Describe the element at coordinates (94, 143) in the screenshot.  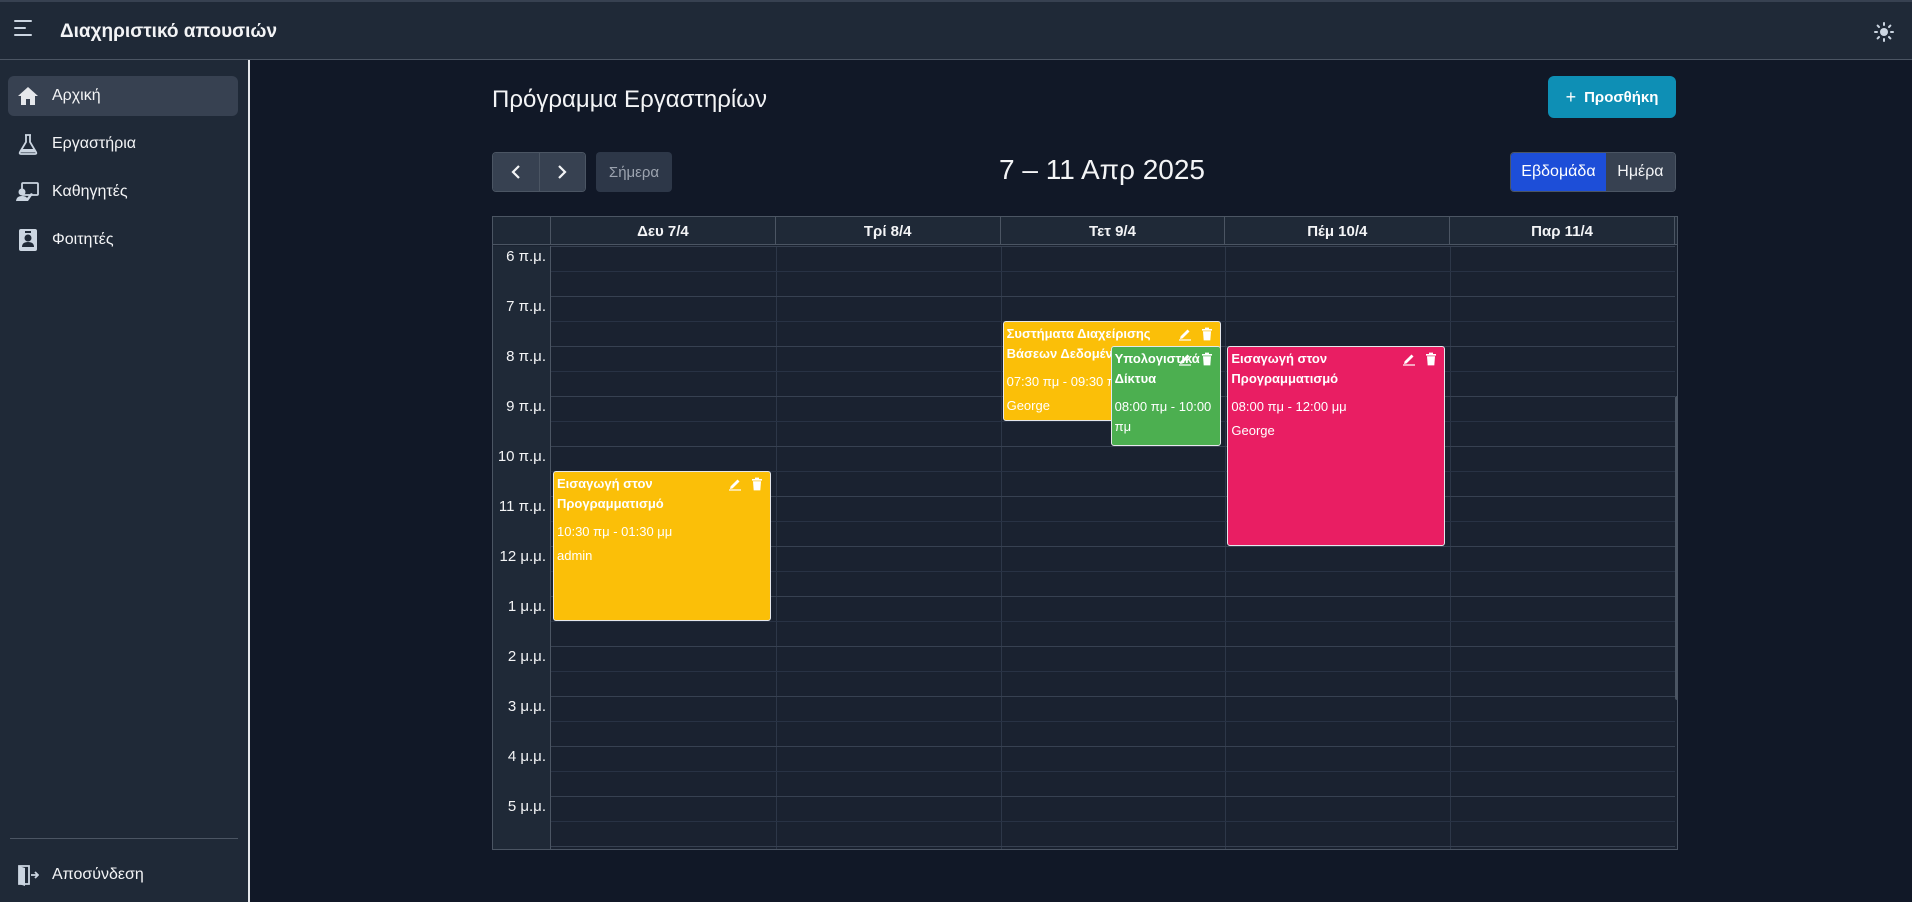
I see `sidebar-item-label: Εργαστήρια` at that location.